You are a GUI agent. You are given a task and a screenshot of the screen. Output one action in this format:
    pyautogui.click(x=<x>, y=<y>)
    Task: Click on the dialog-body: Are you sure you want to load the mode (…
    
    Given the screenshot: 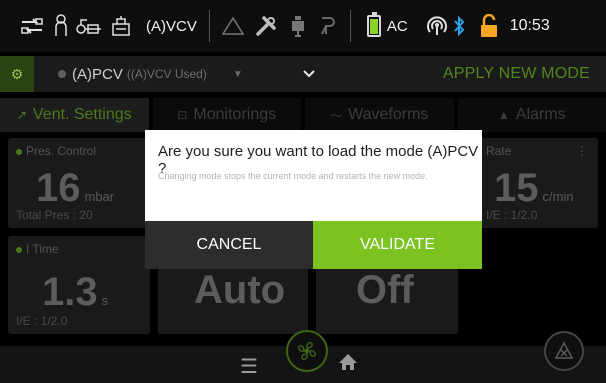 What is the action you would take?
    pyautogui.click(x=313, y=175)
    